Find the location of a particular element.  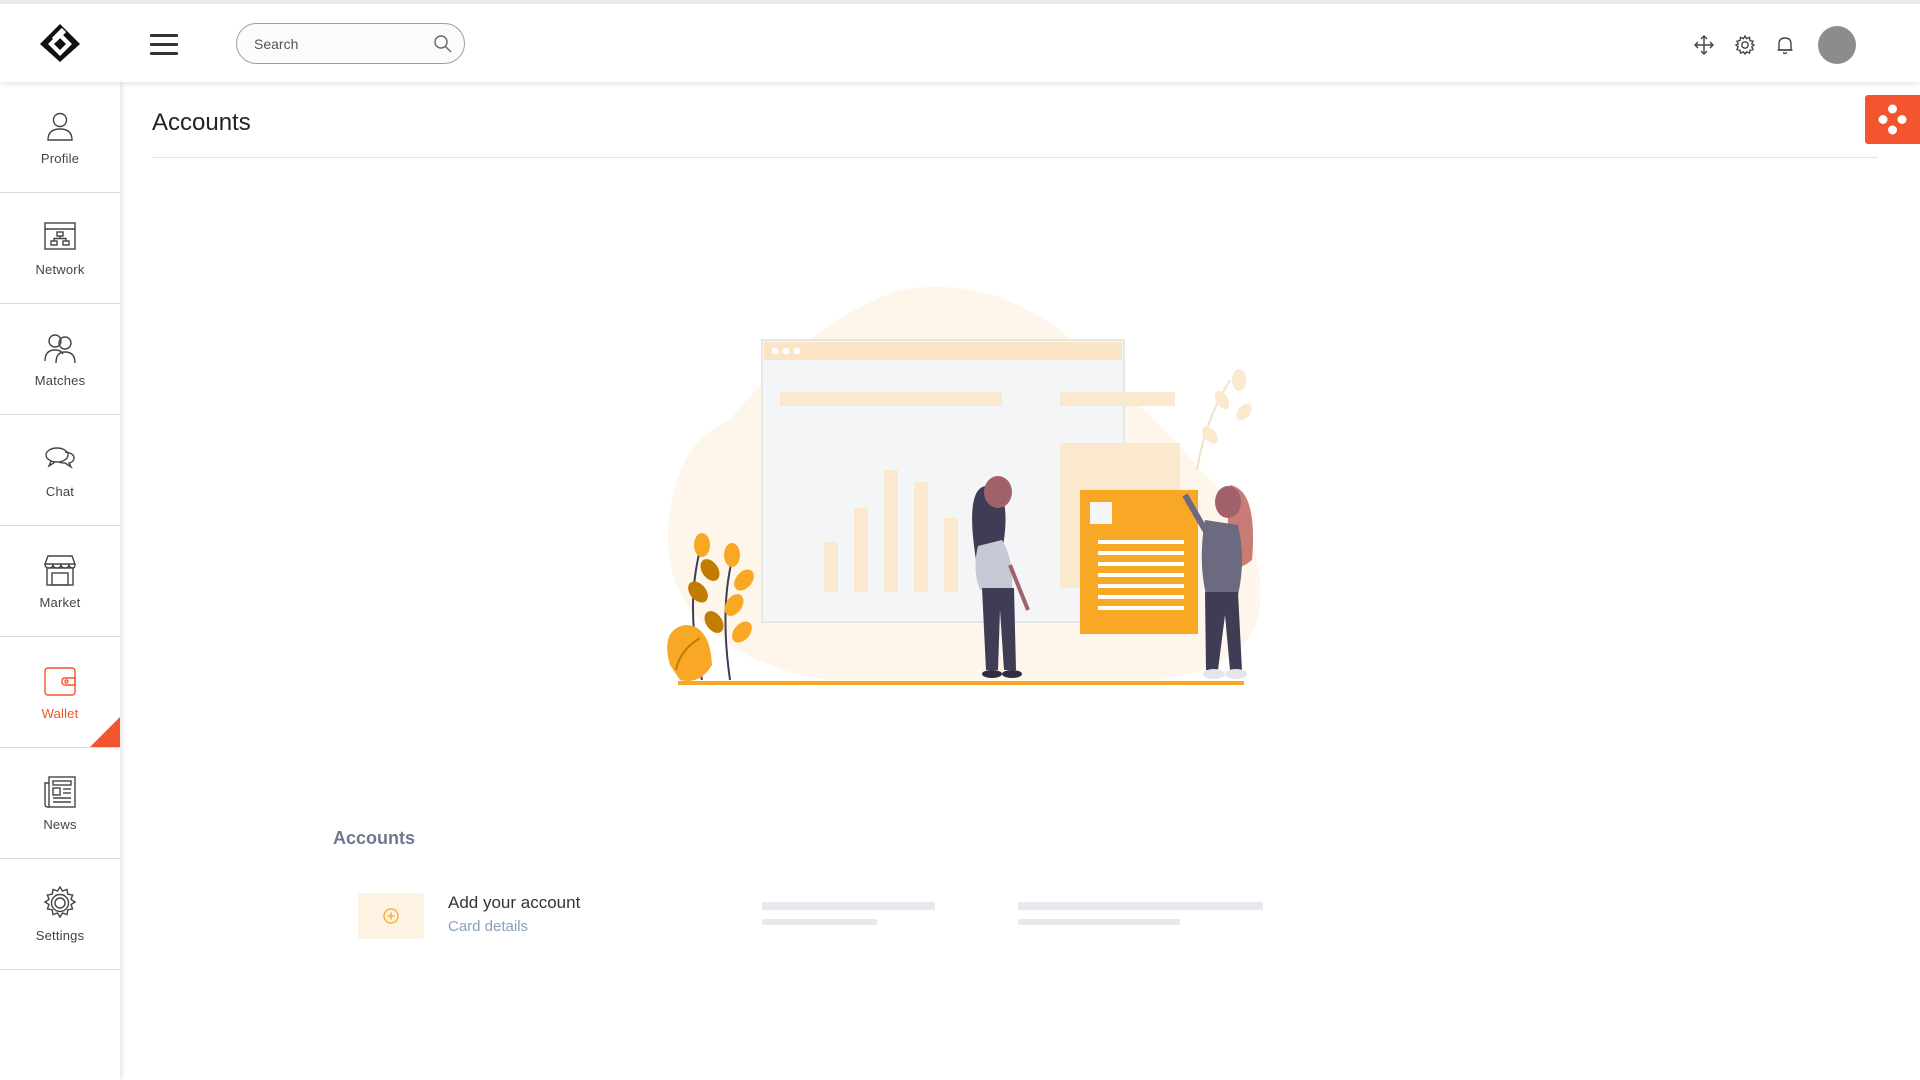

floating-widget-button is located at coordinates (1892, 119).